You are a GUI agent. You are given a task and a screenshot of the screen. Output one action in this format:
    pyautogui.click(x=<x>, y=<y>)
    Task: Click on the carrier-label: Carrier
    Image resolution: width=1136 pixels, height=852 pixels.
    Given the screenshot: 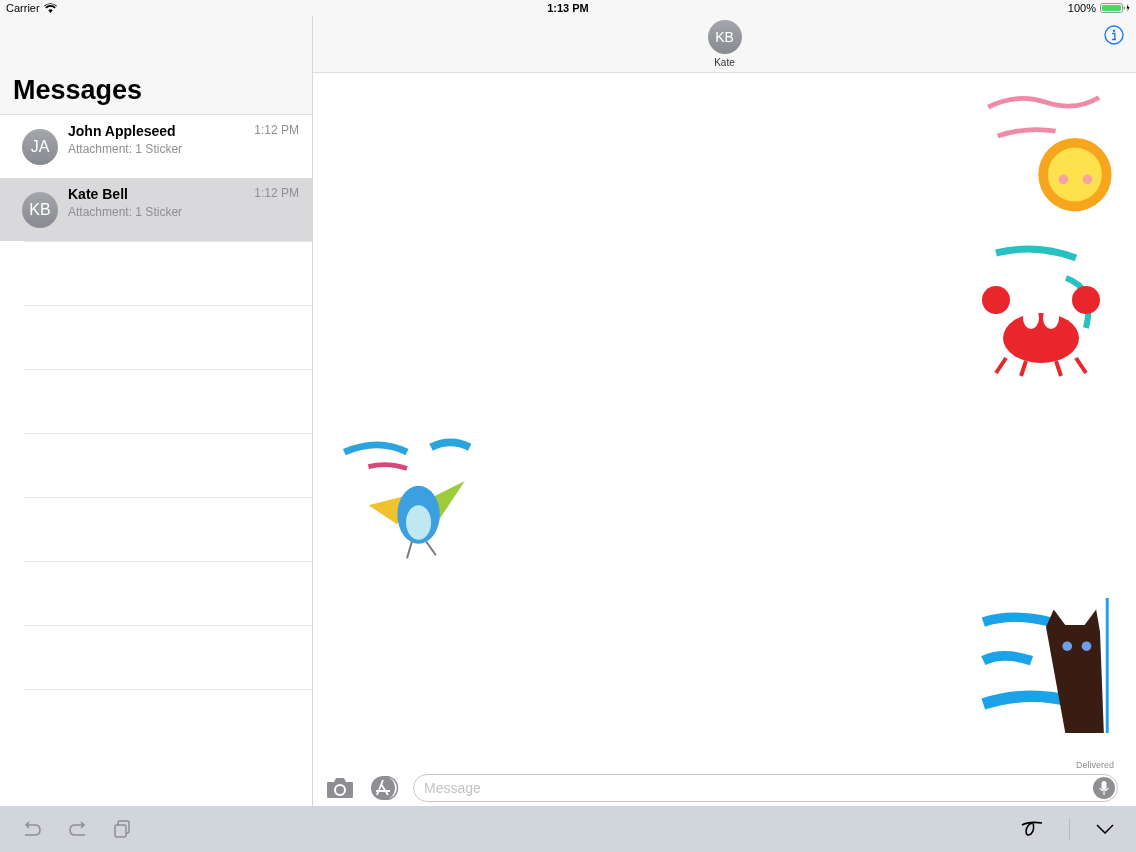 What is the action you would take?
    pyautogui.click(x=23, y=8)
    